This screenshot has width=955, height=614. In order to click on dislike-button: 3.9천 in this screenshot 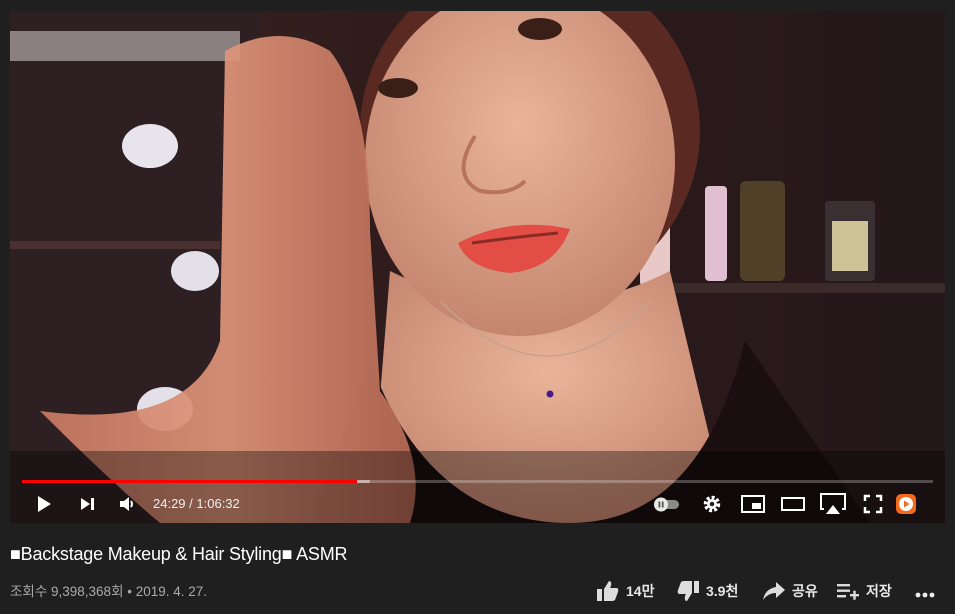, I will do `click(707, 591)`.